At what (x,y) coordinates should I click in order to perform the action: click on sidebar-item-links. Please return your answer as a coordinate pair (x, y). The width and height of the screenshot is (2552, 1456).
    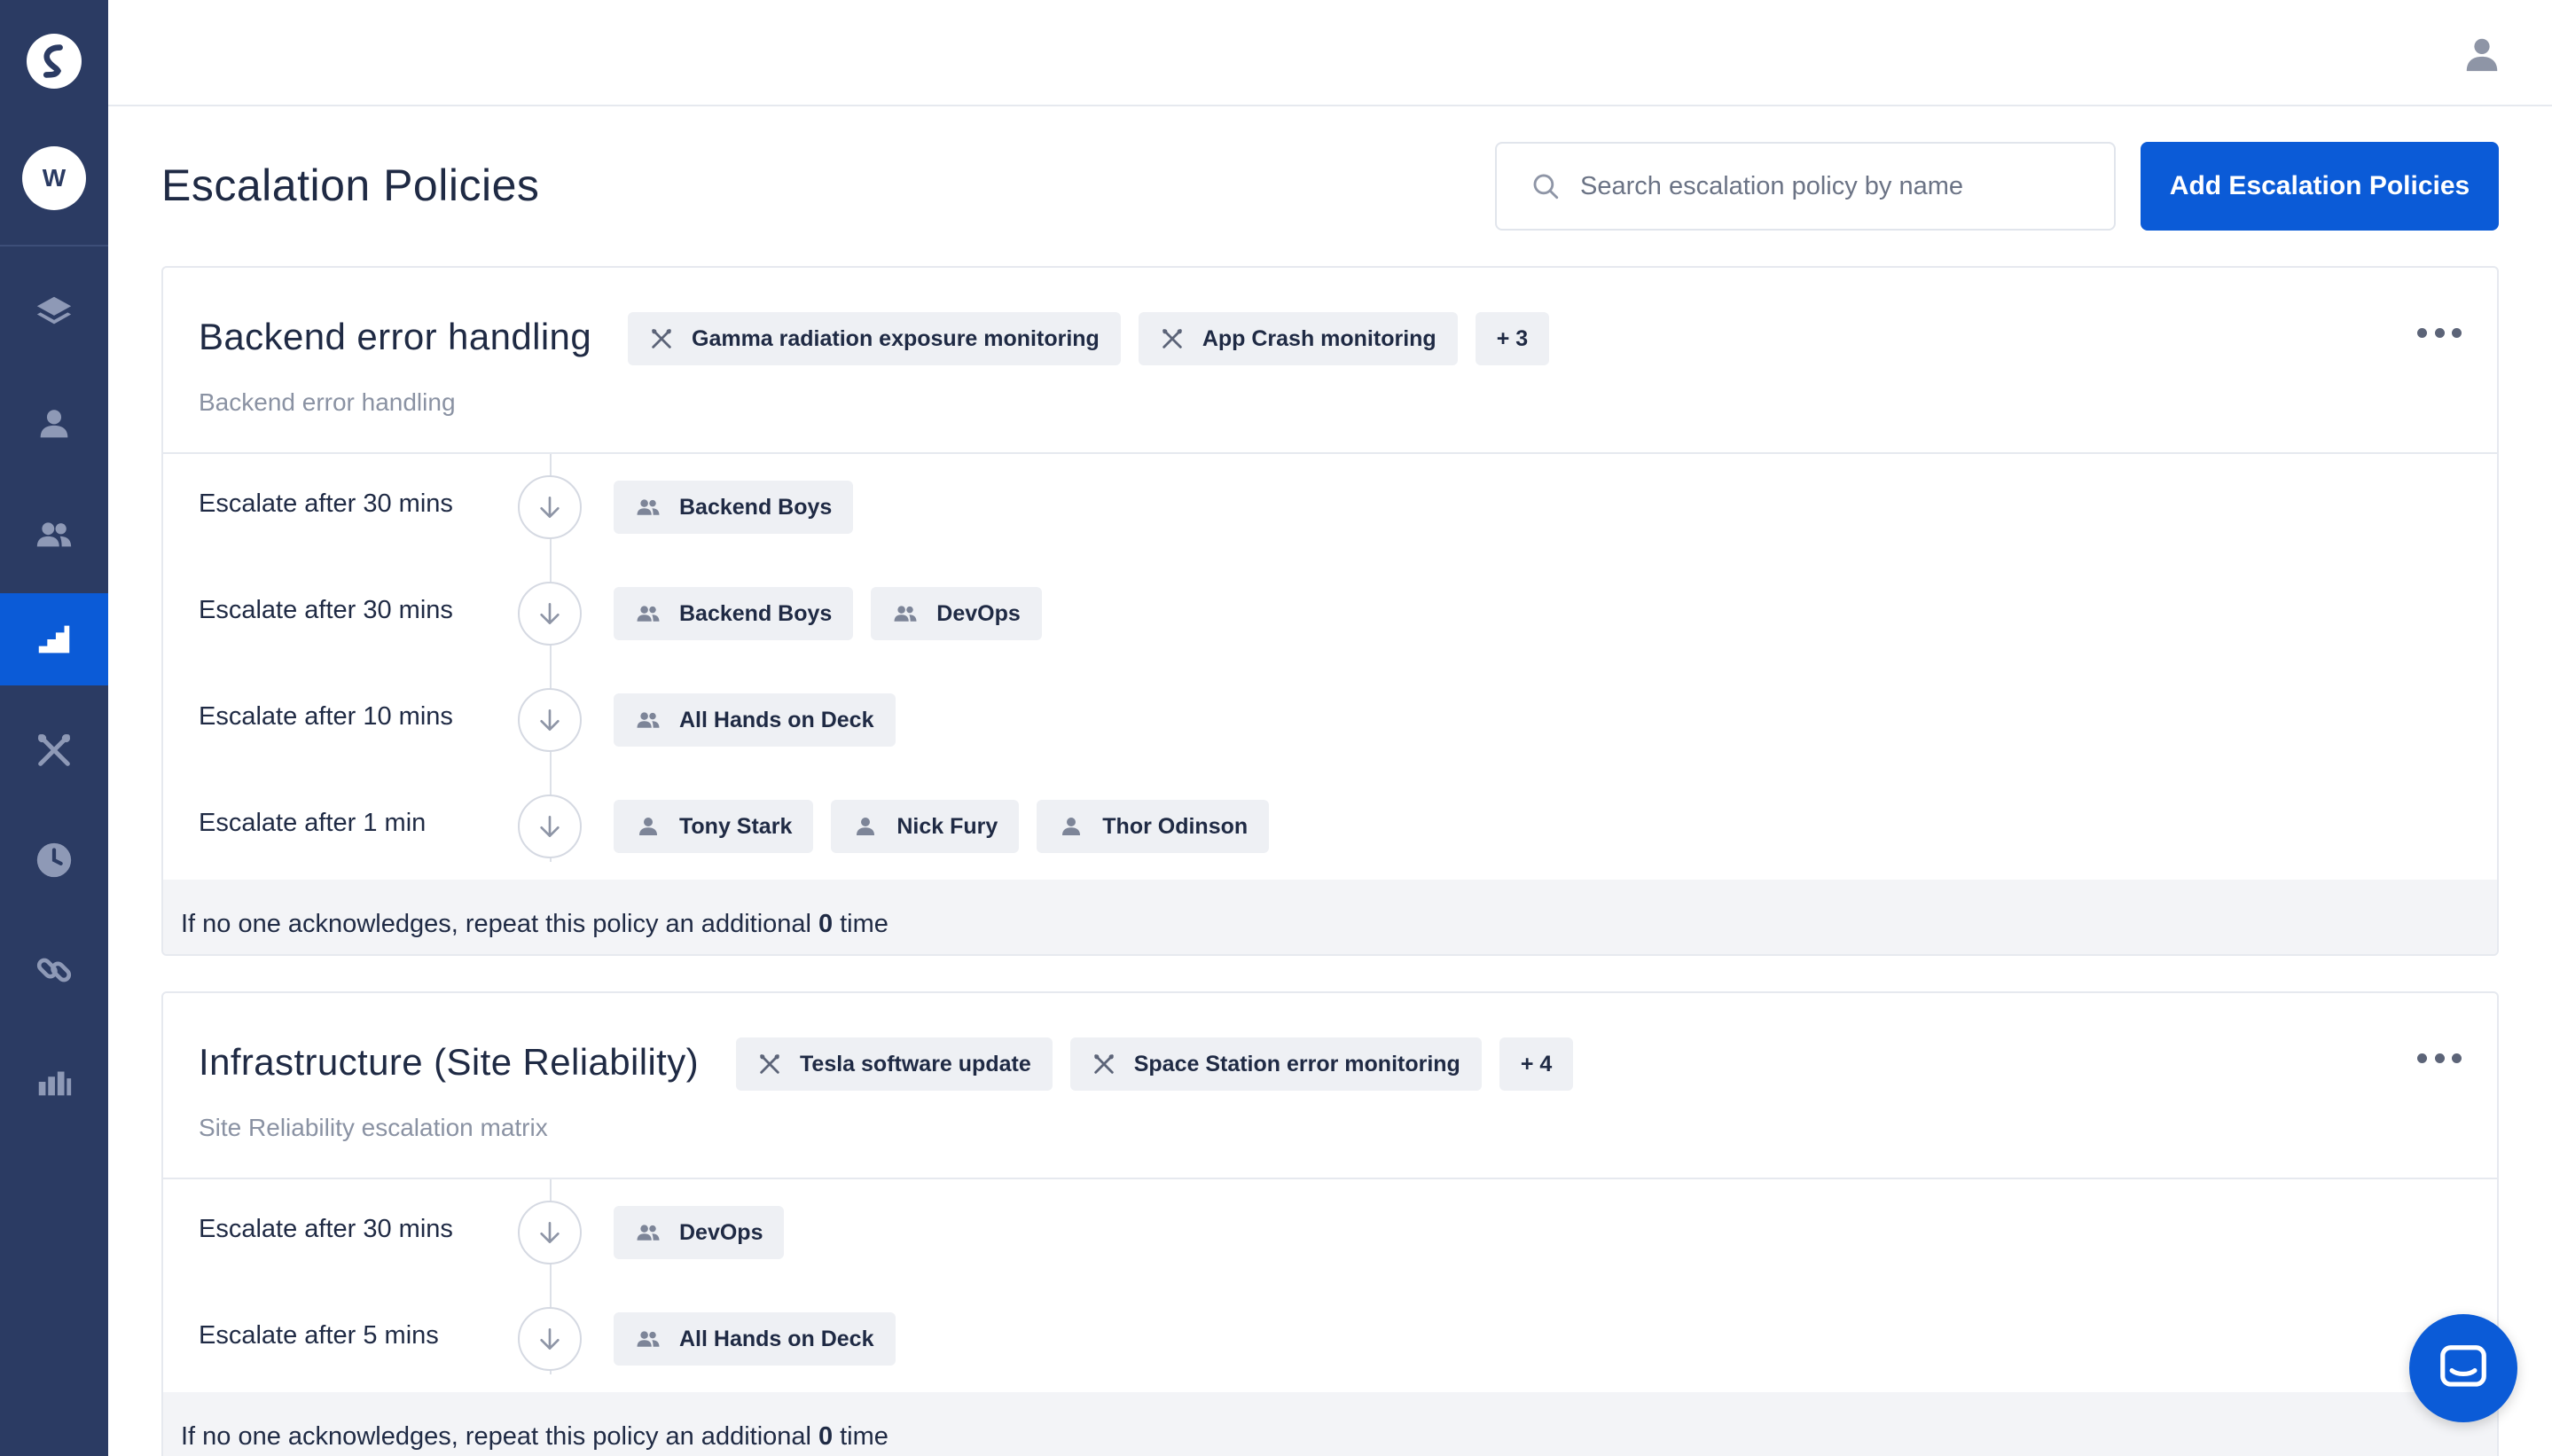
    Looking at the image, I should click on (54, 970).